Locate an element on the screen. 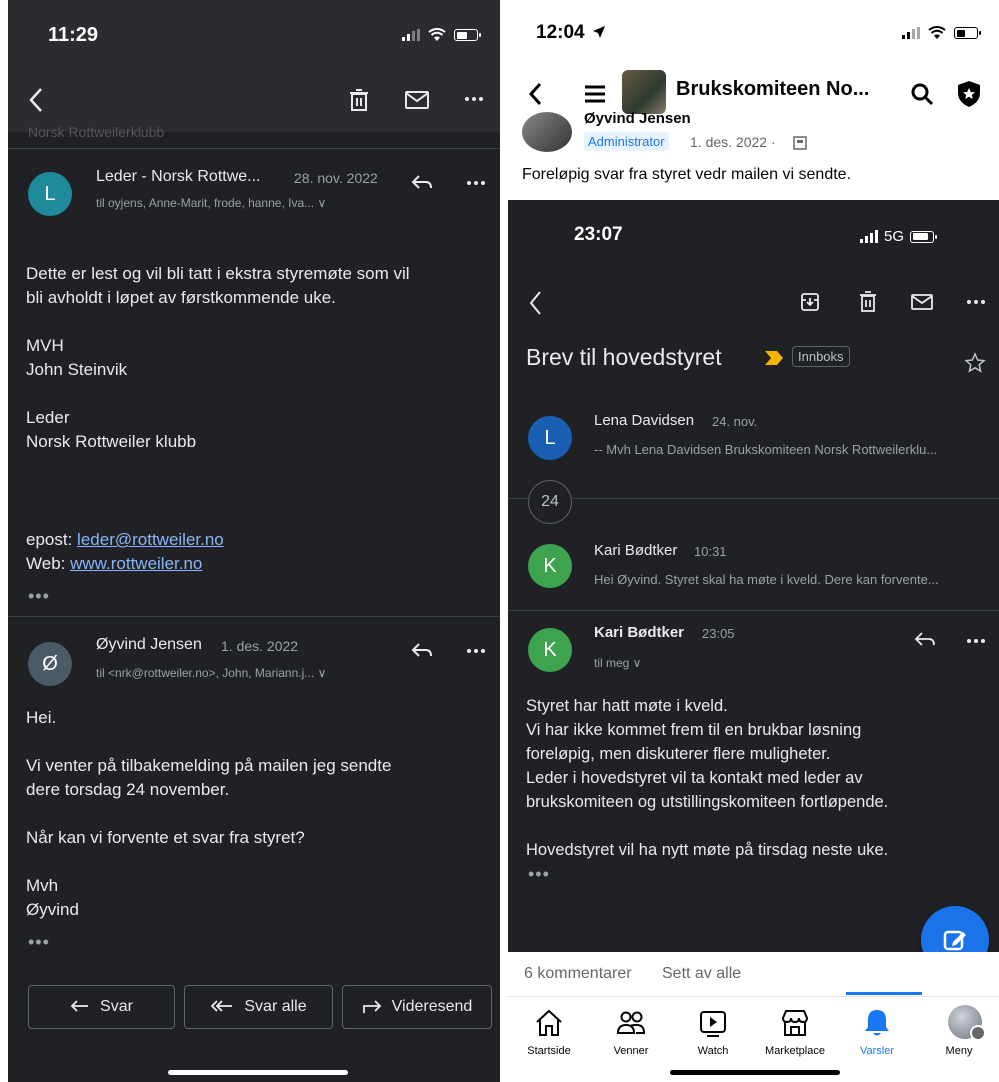 This screenshot has width=999, height=1082. tab-label: Startside is located at coordinates (549, 1051).